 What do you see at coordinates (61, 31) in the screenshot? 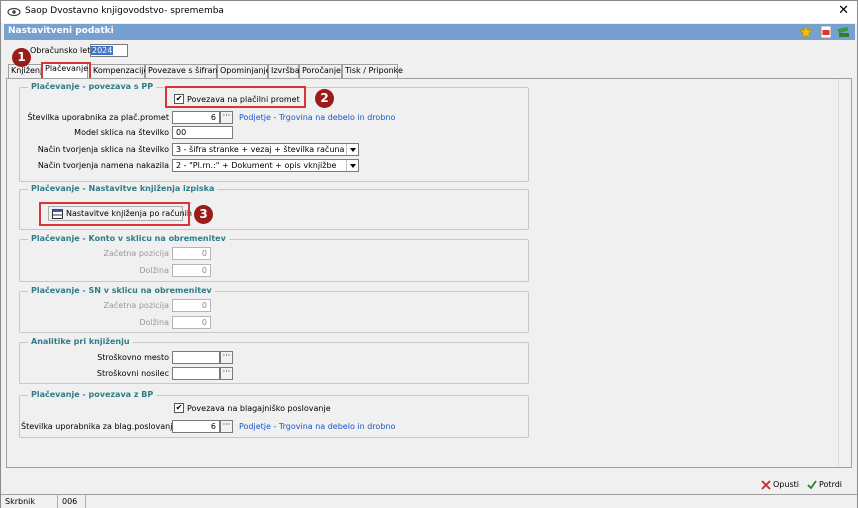
I see `form-title: Nastavitveni podatki` at bounding box center [61, 31].